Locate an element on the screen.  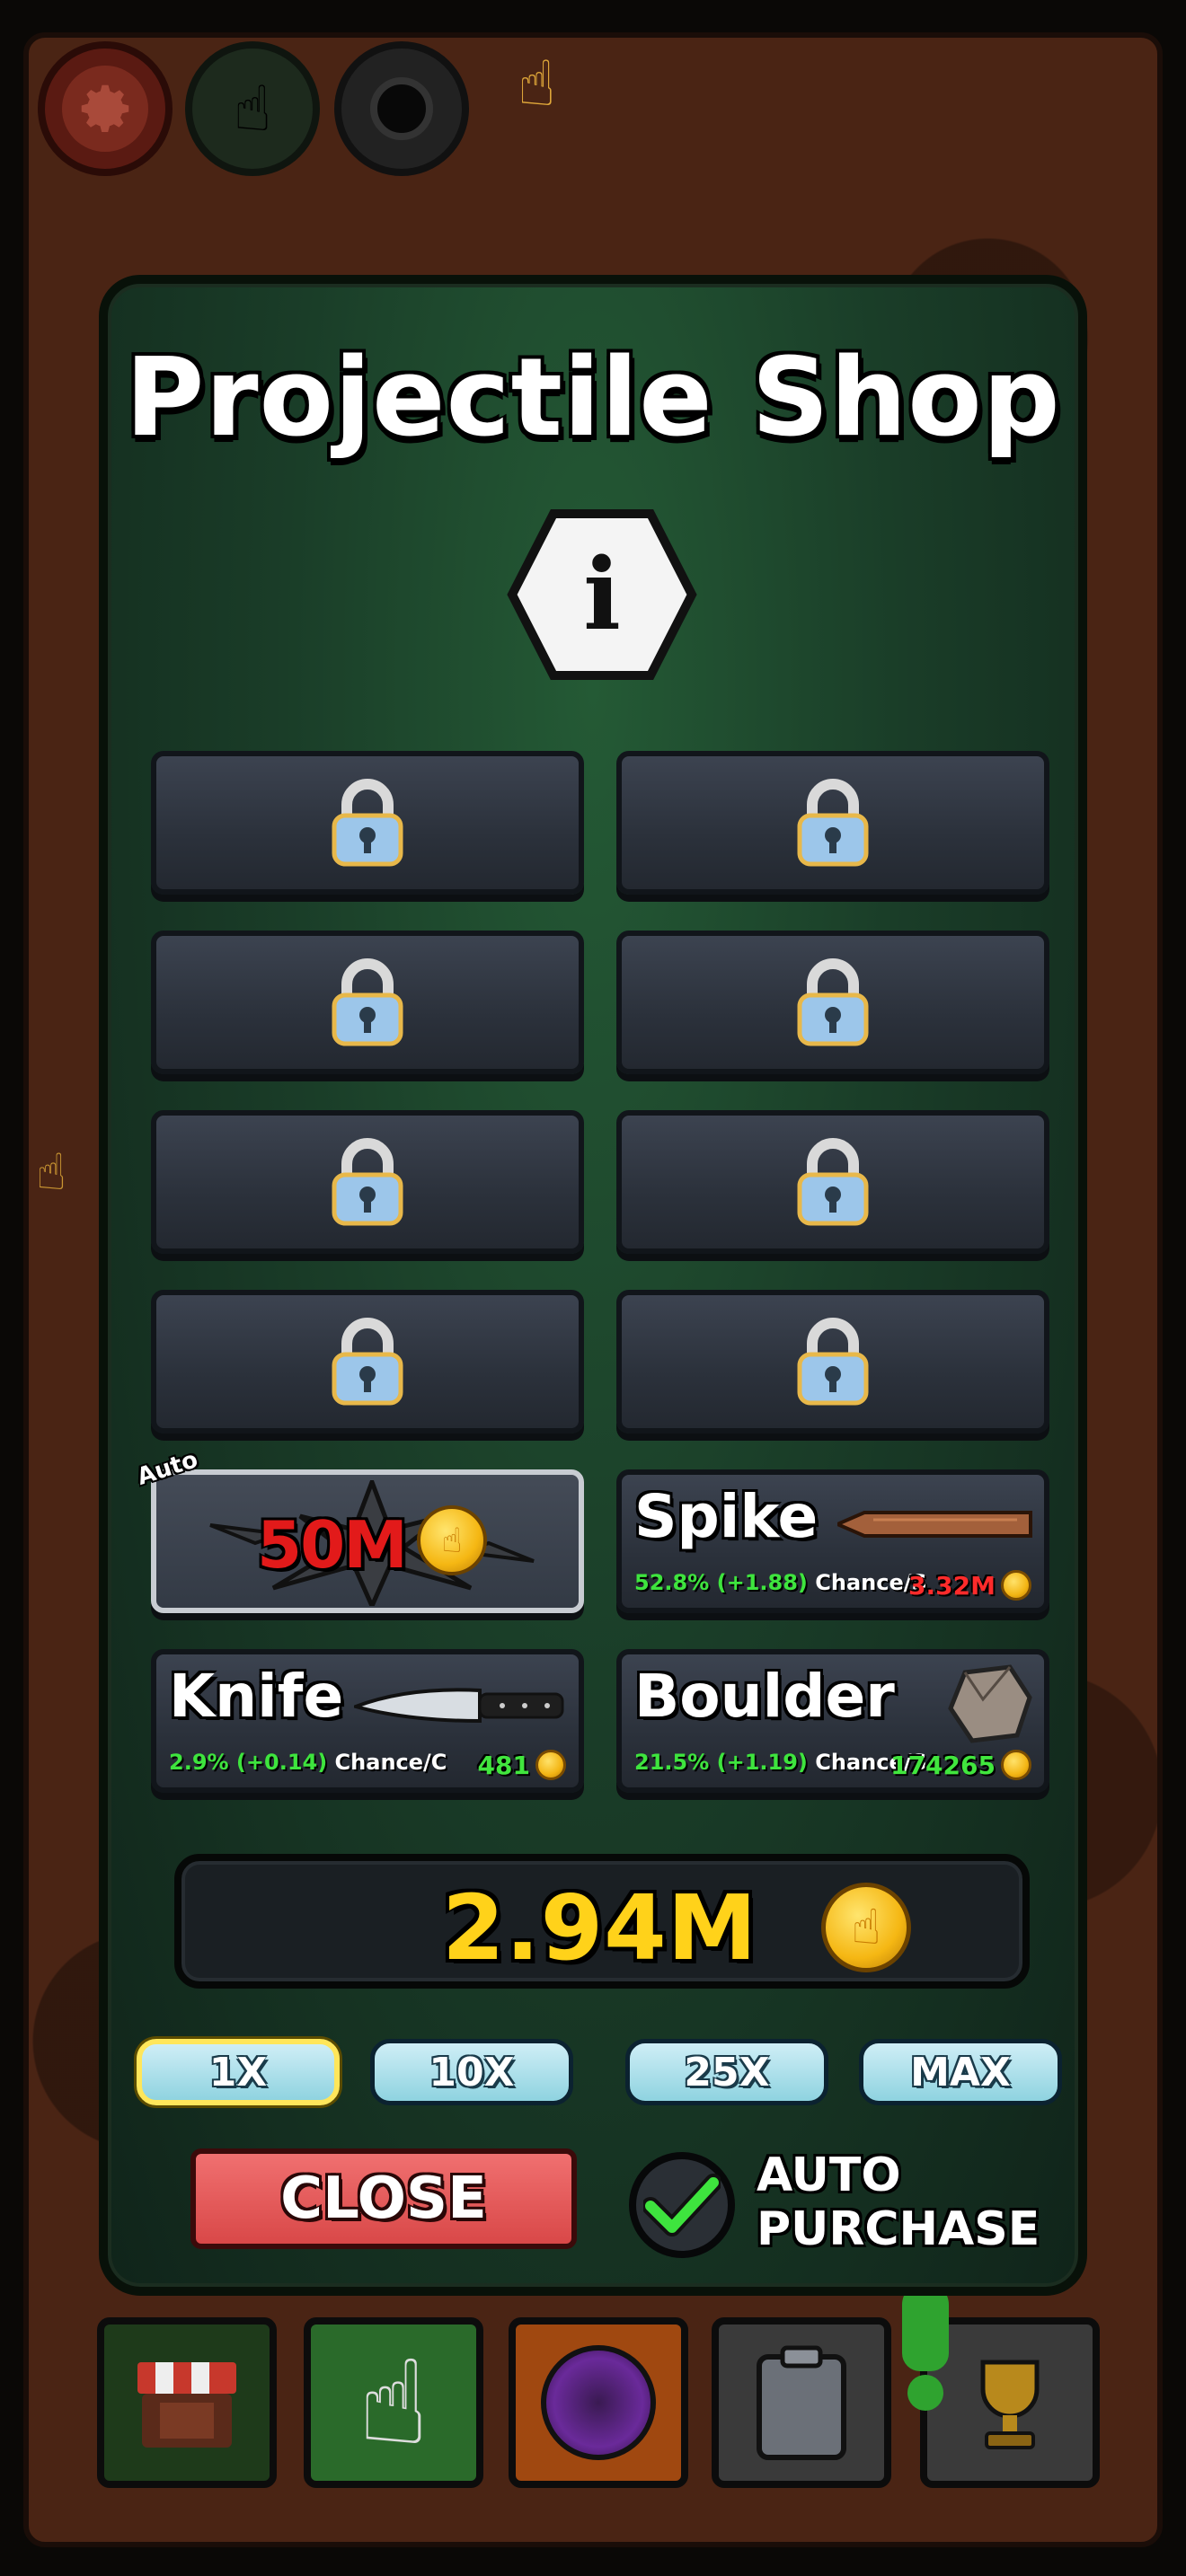
info-button: i is located at coordinates (602, 595).